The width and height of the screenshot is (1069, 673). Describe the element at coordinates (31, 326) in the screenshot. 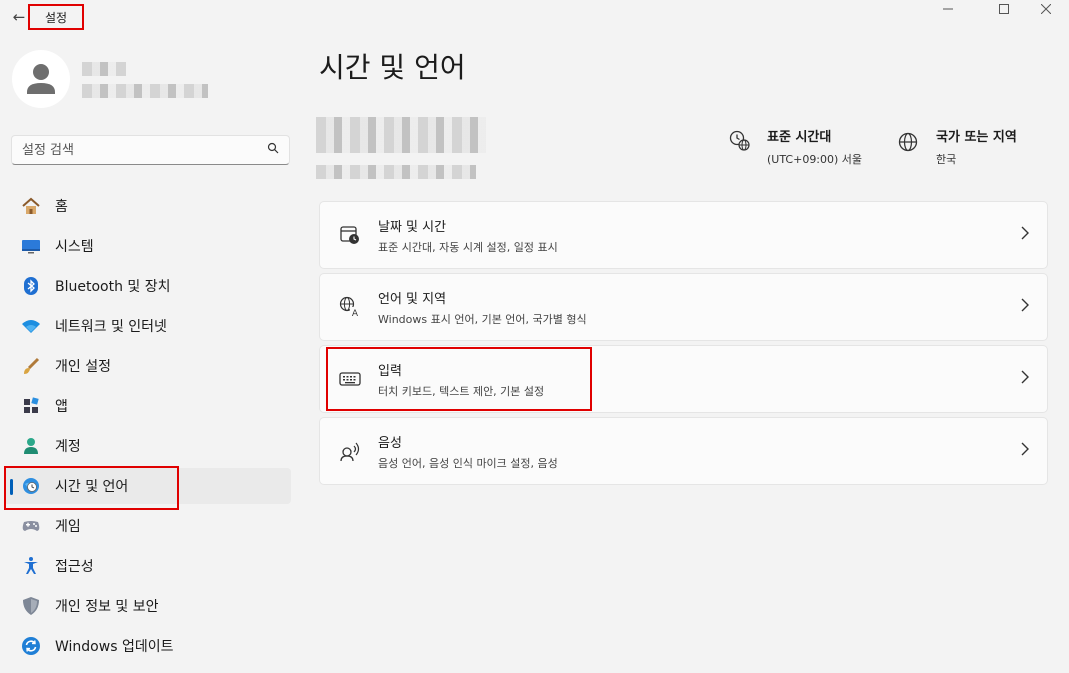

I see `wifi-icon` at that location.